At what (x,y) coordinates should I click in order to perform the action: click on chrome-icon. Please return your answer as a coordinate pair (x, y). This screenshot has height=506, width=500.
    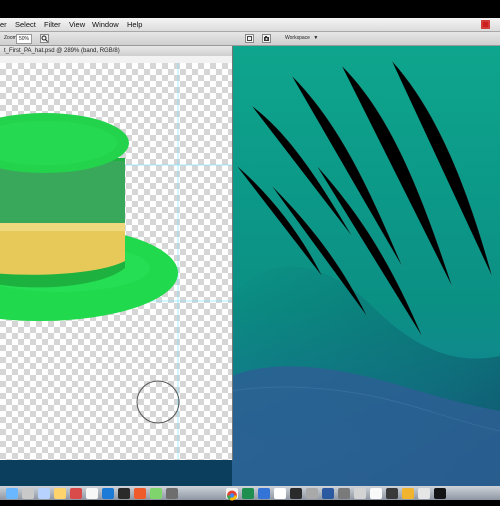
    Looking at the image, I should click on (232, 494).